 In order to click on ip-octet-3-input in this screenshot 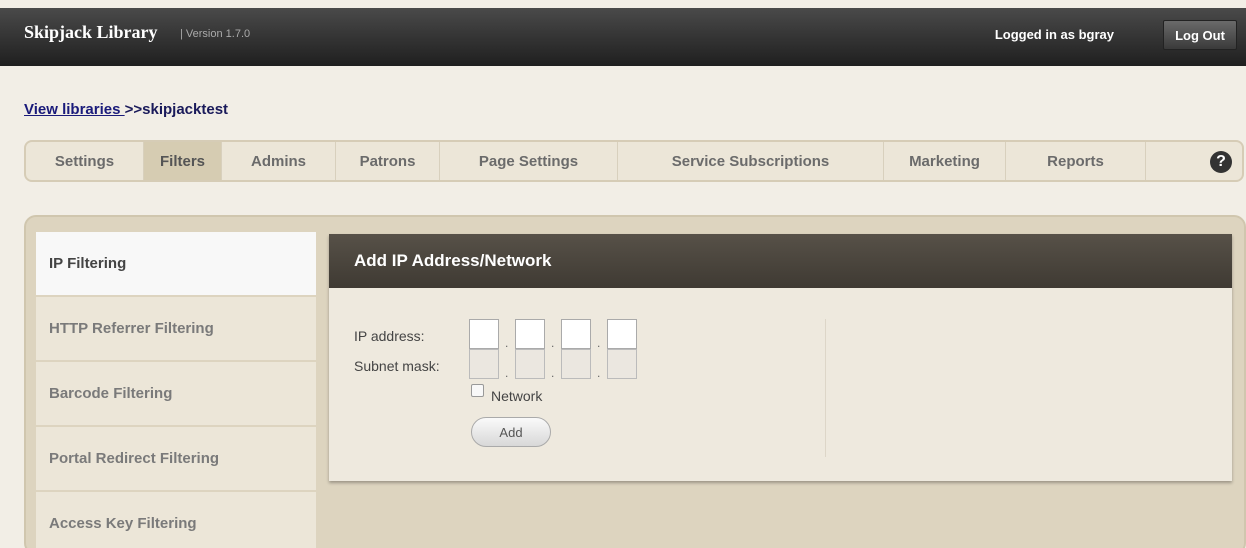, I will do `click(576, 334)`.